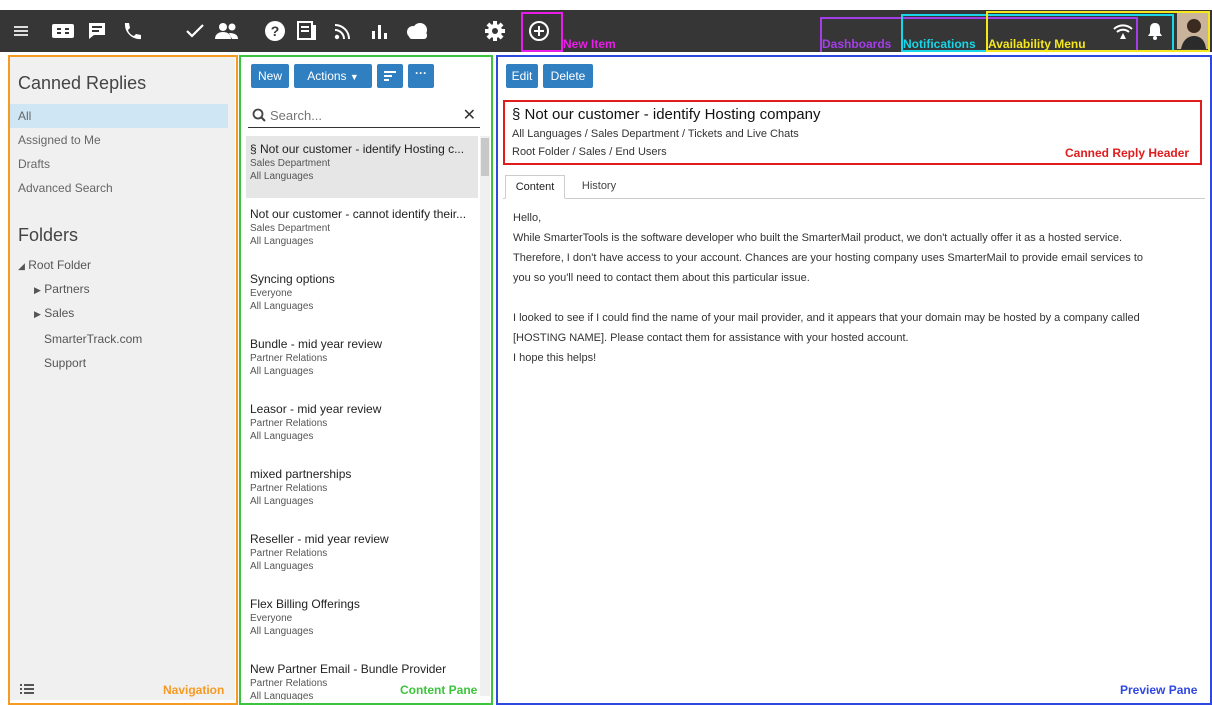 Image resolution: width=1212 pixels, height=705 pixels. What do you see at coordinates (97, 31) in the screenshot?
I see `chat-icon` at bounding box center [97, 31].